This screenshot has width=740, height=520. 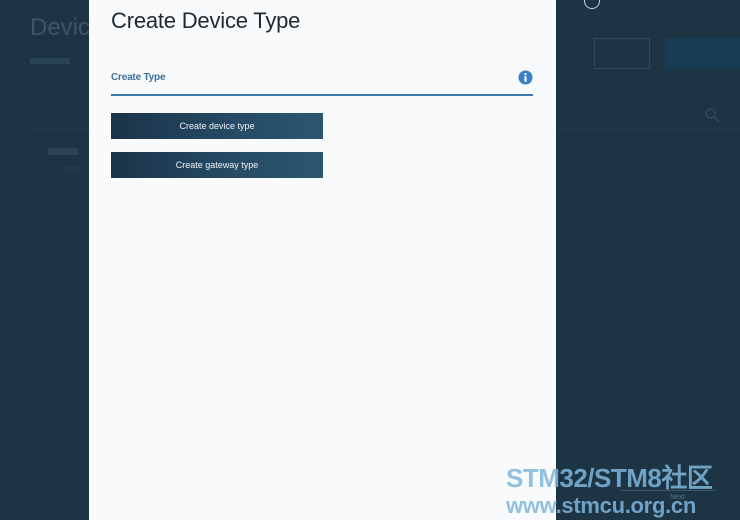 What do you see at coordinates (592, 4) in the screenshot?
I see `close-icon` at bounding box center [592, 4].